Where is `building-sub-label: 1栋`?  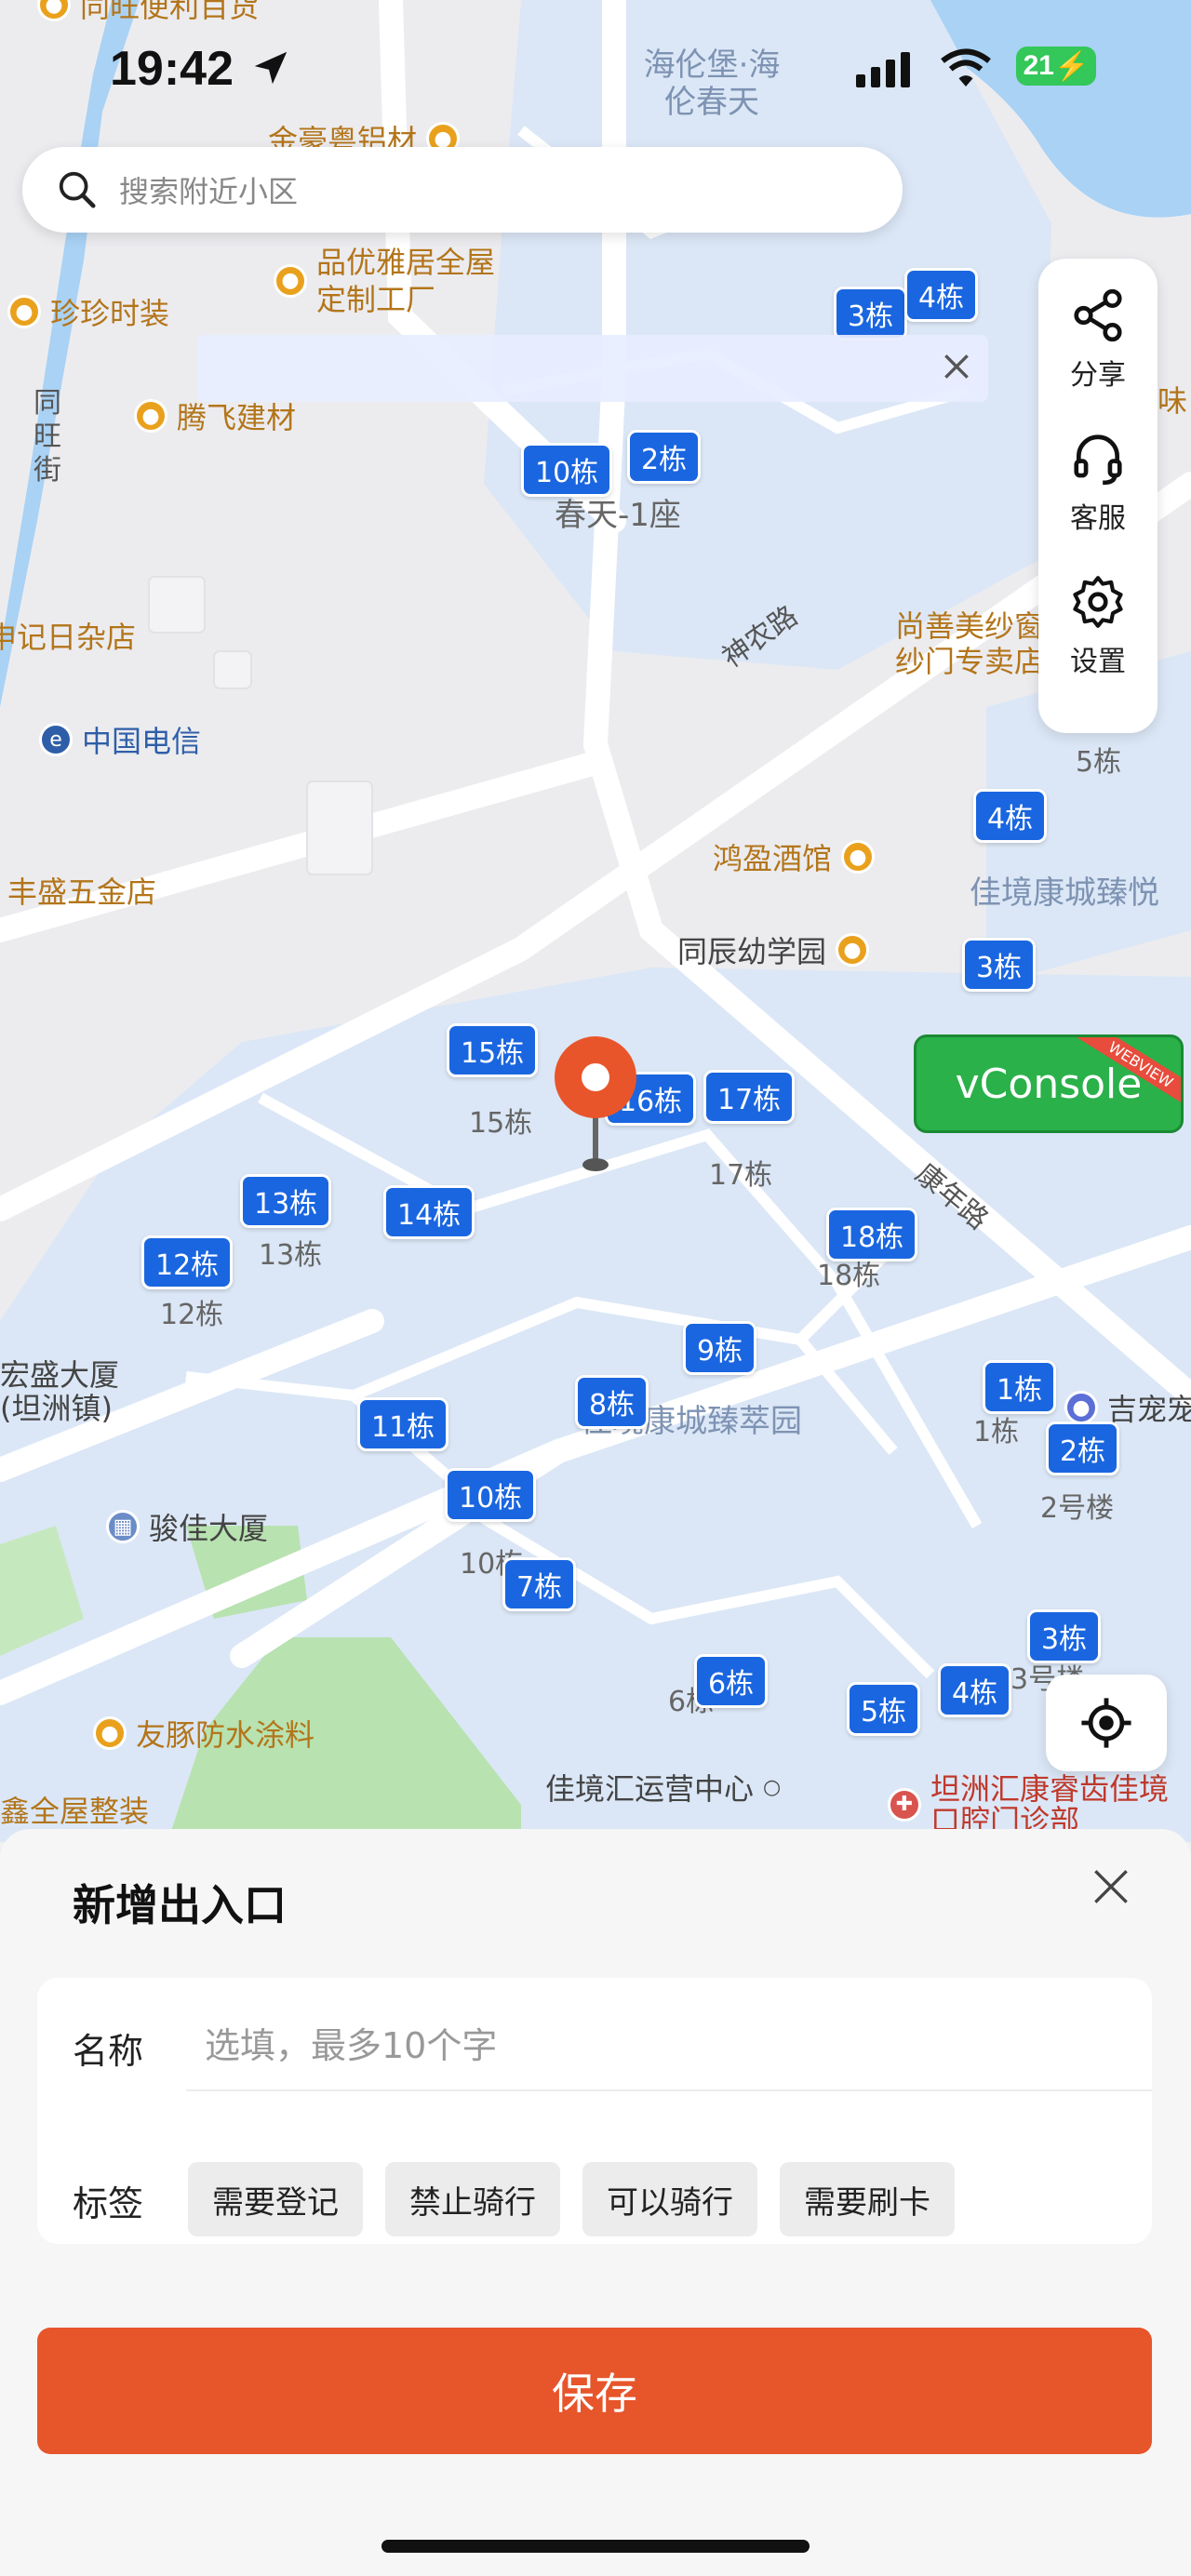
building-sub-label: 1栋 is located at coordinates (996, 1432).